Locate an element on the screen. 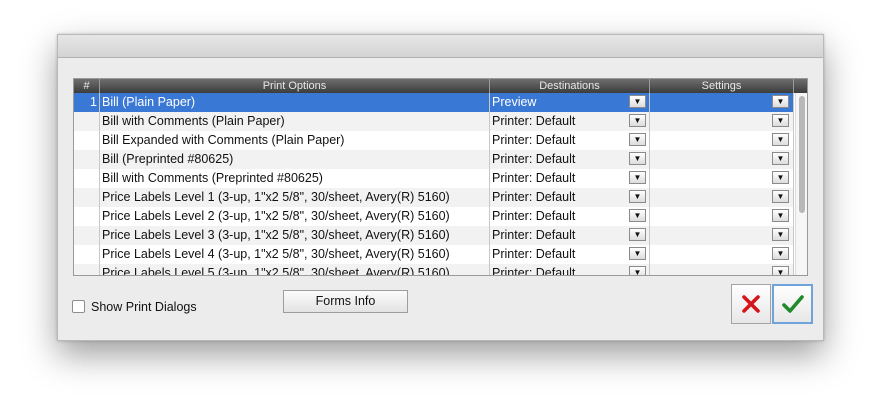  table-scrollbar is located at coordinates (801, 184).